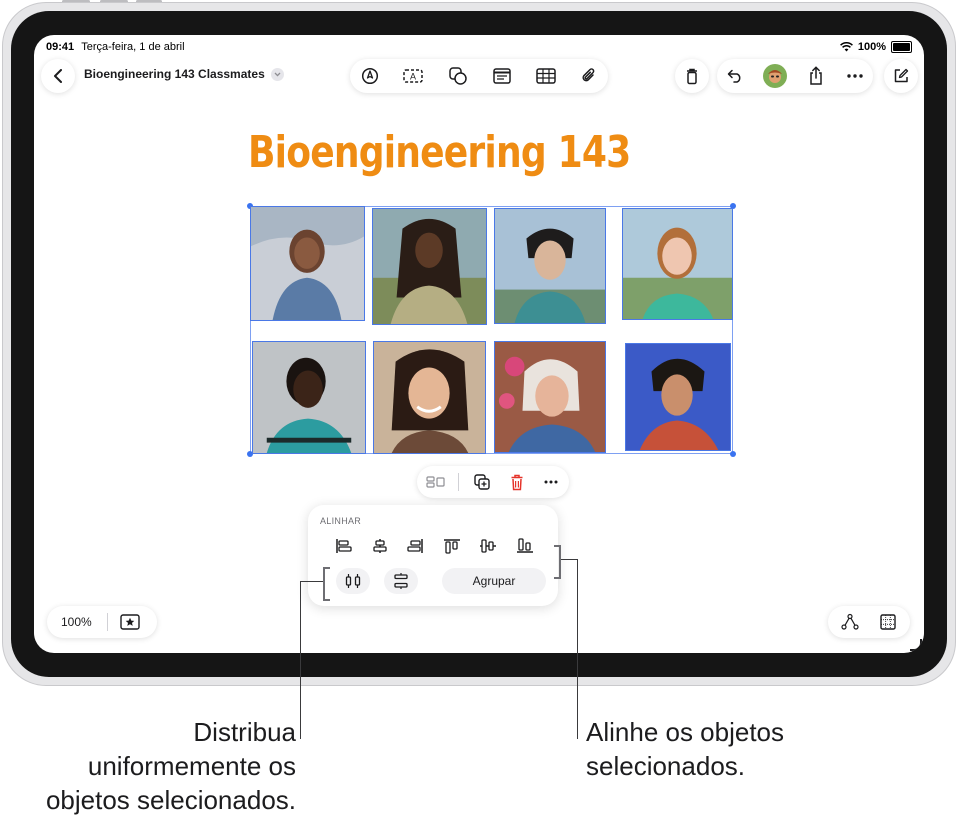 Image resolution: width=963 pixels, height=825 pixels. What do you see at coordinates (370, 76) in the screenshot?
I see `pen-icon` at bounding box center [370, 76].